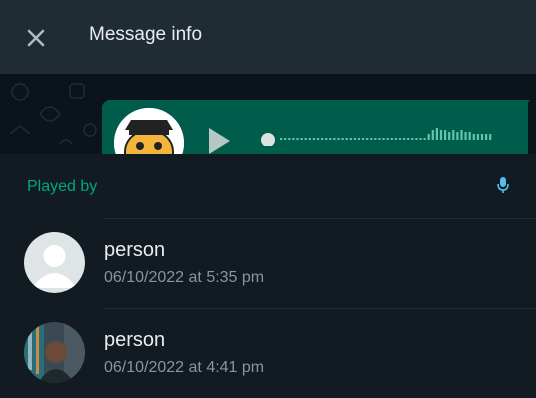 The width and height of the screenshot is (536, 398). What do you see at coordinates (525, 106) in the screenshot?
I see `bubble-tail` at bounding box center [525, 106].